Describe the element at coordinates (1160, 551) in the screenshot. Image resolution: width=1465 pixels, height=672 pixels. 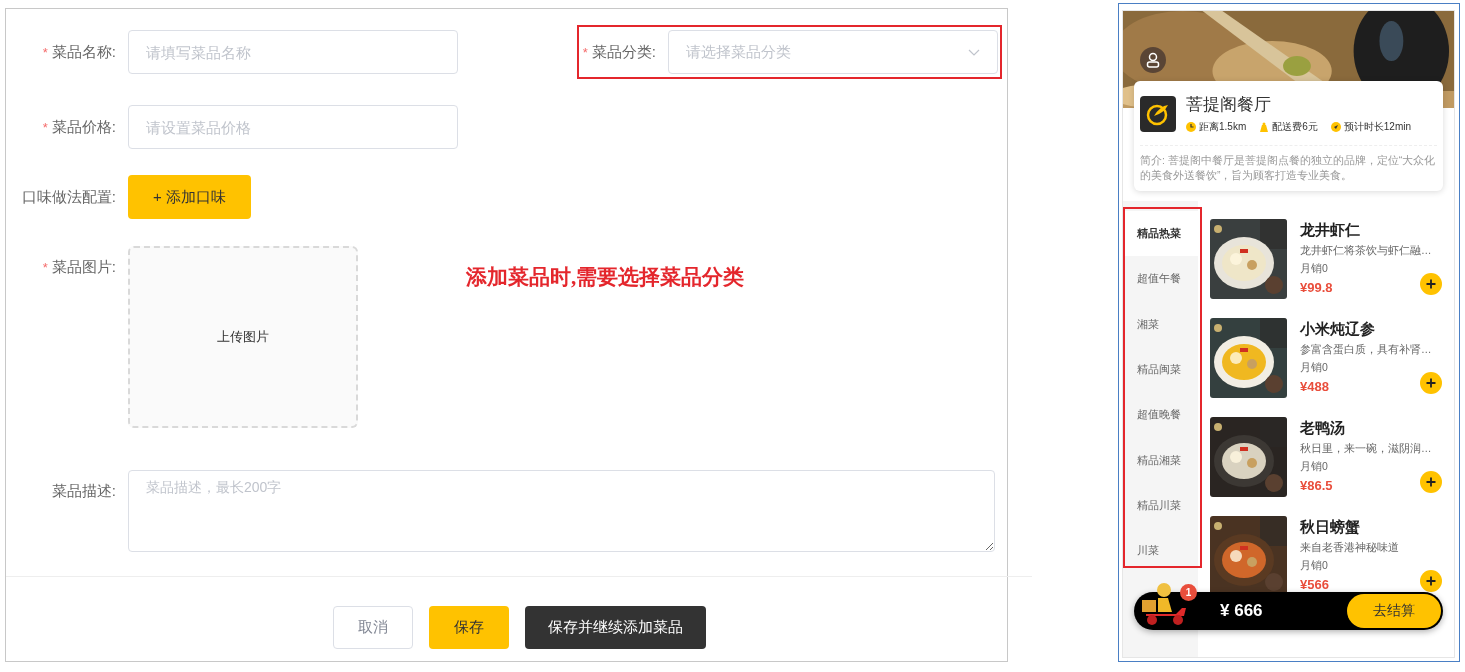
I see `category-item: 川菜` at that location.